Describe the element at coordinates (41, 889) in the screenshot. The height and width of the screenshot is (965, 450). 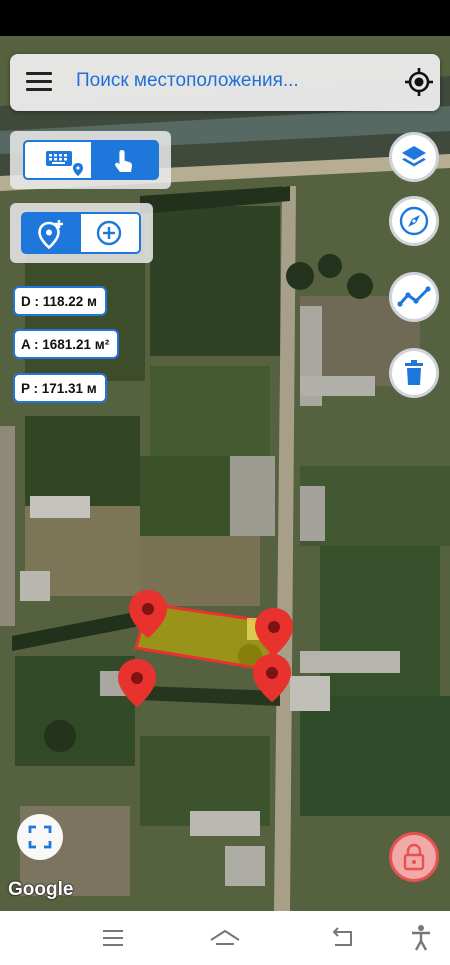
I see `google-attribution: Google` at that location.